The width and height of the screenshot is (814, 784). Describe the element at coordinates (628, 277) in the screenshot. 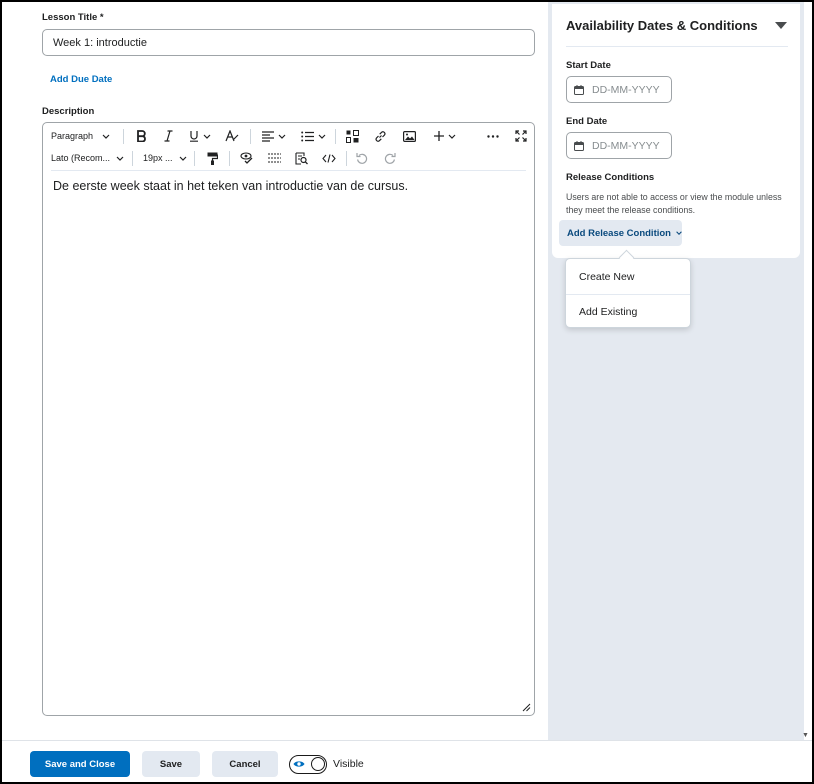

I see `menu-item-create-new: Create New` at that location.